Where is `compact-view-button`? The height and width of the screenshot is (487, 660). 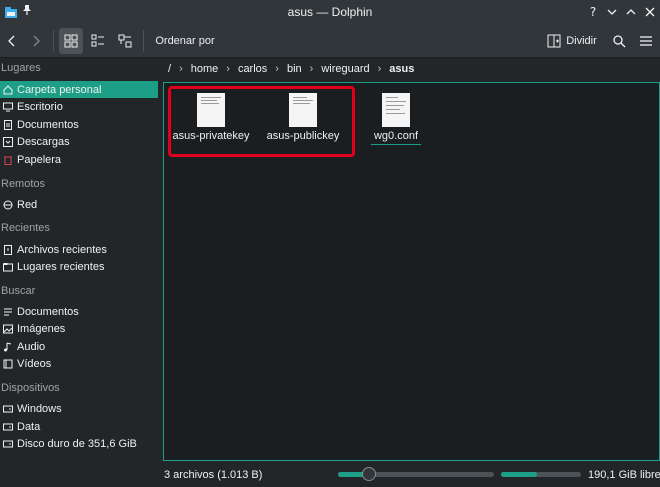 compact-view-button is located at coordinates (98, 41).